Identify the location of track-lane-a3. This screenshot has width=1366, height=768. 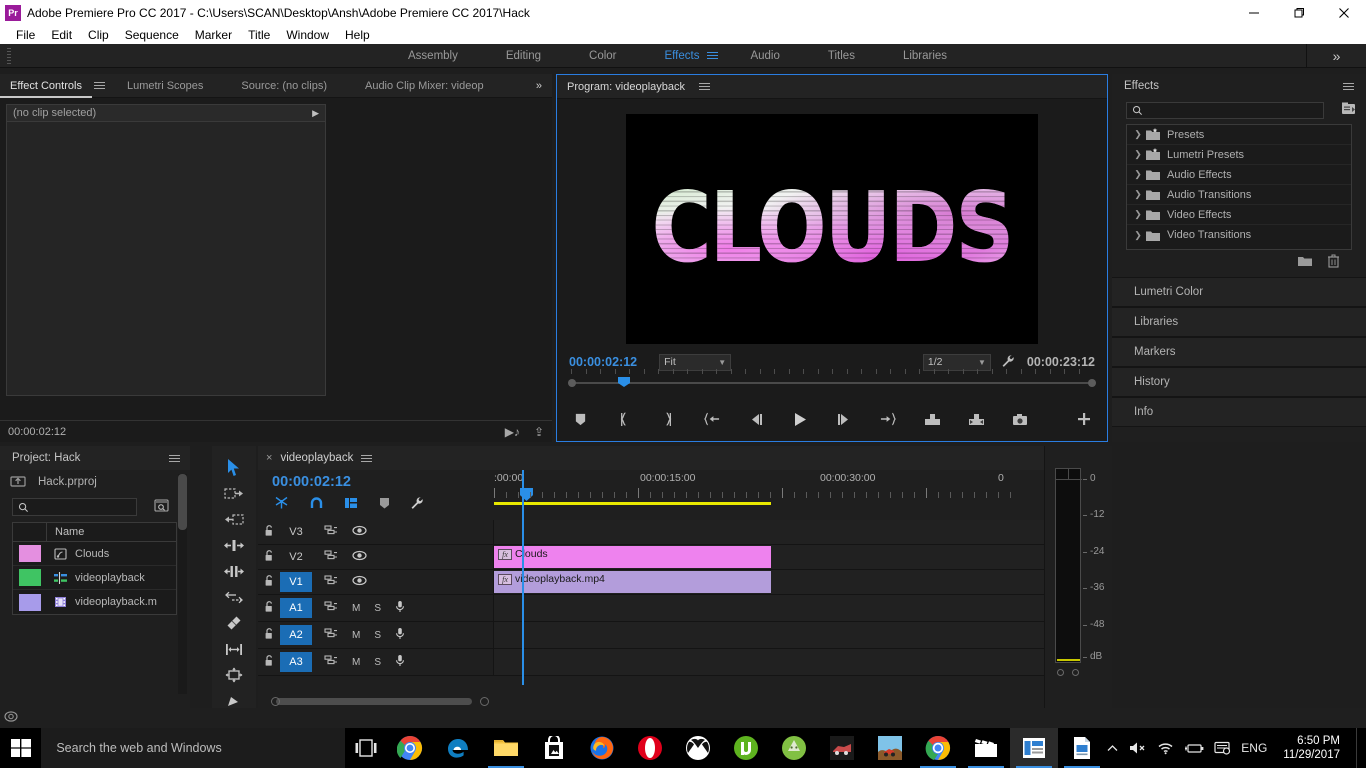
(803, 662).